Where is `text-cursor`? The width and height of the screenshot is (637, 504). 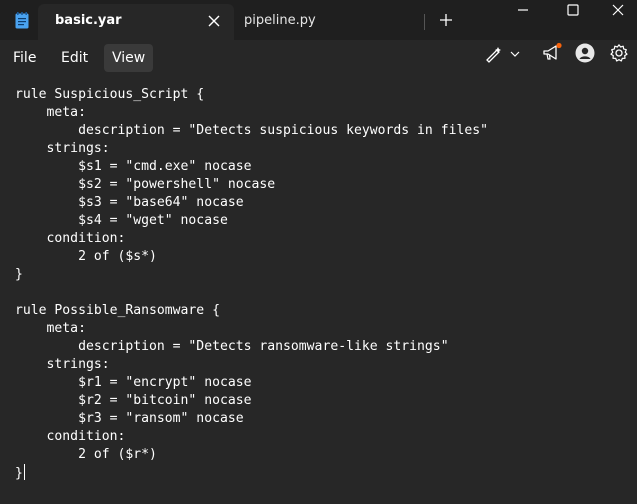 text-cursor is located at coordinates (24, 472).